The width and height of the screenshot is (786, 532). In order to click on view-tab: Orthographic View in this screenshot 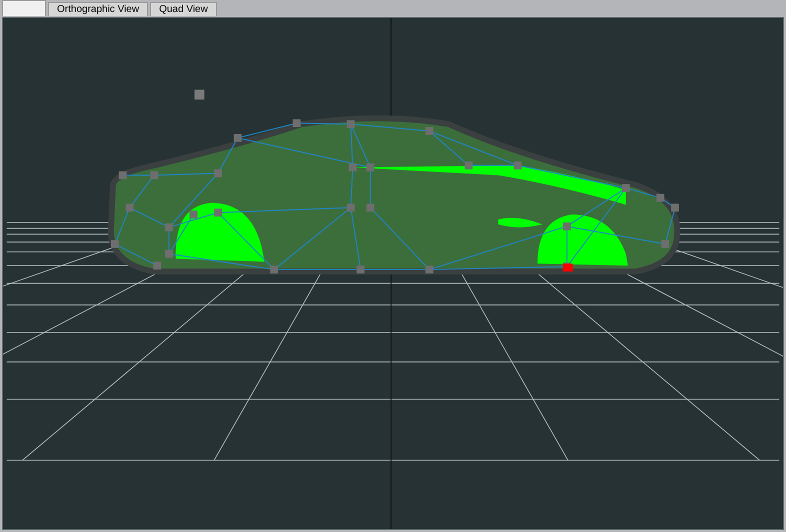, I will do `click(98, 9)`.